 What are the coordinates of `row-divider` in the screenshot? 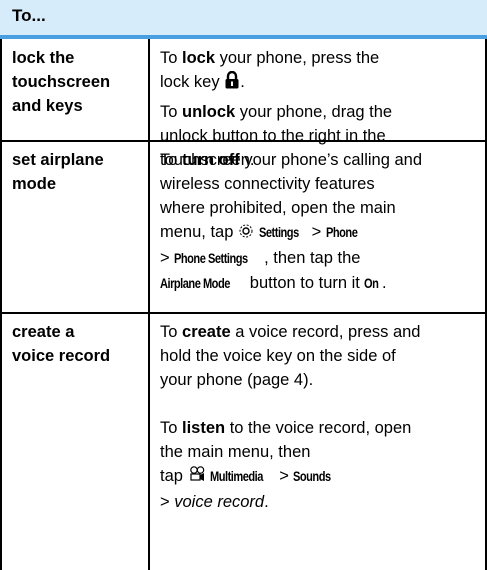 It's located at (243, 313).